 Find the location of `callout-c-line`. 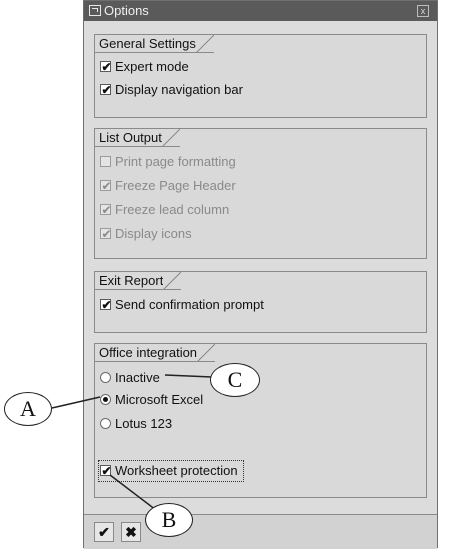

callout-c-line is located at coordinates (188, 376).